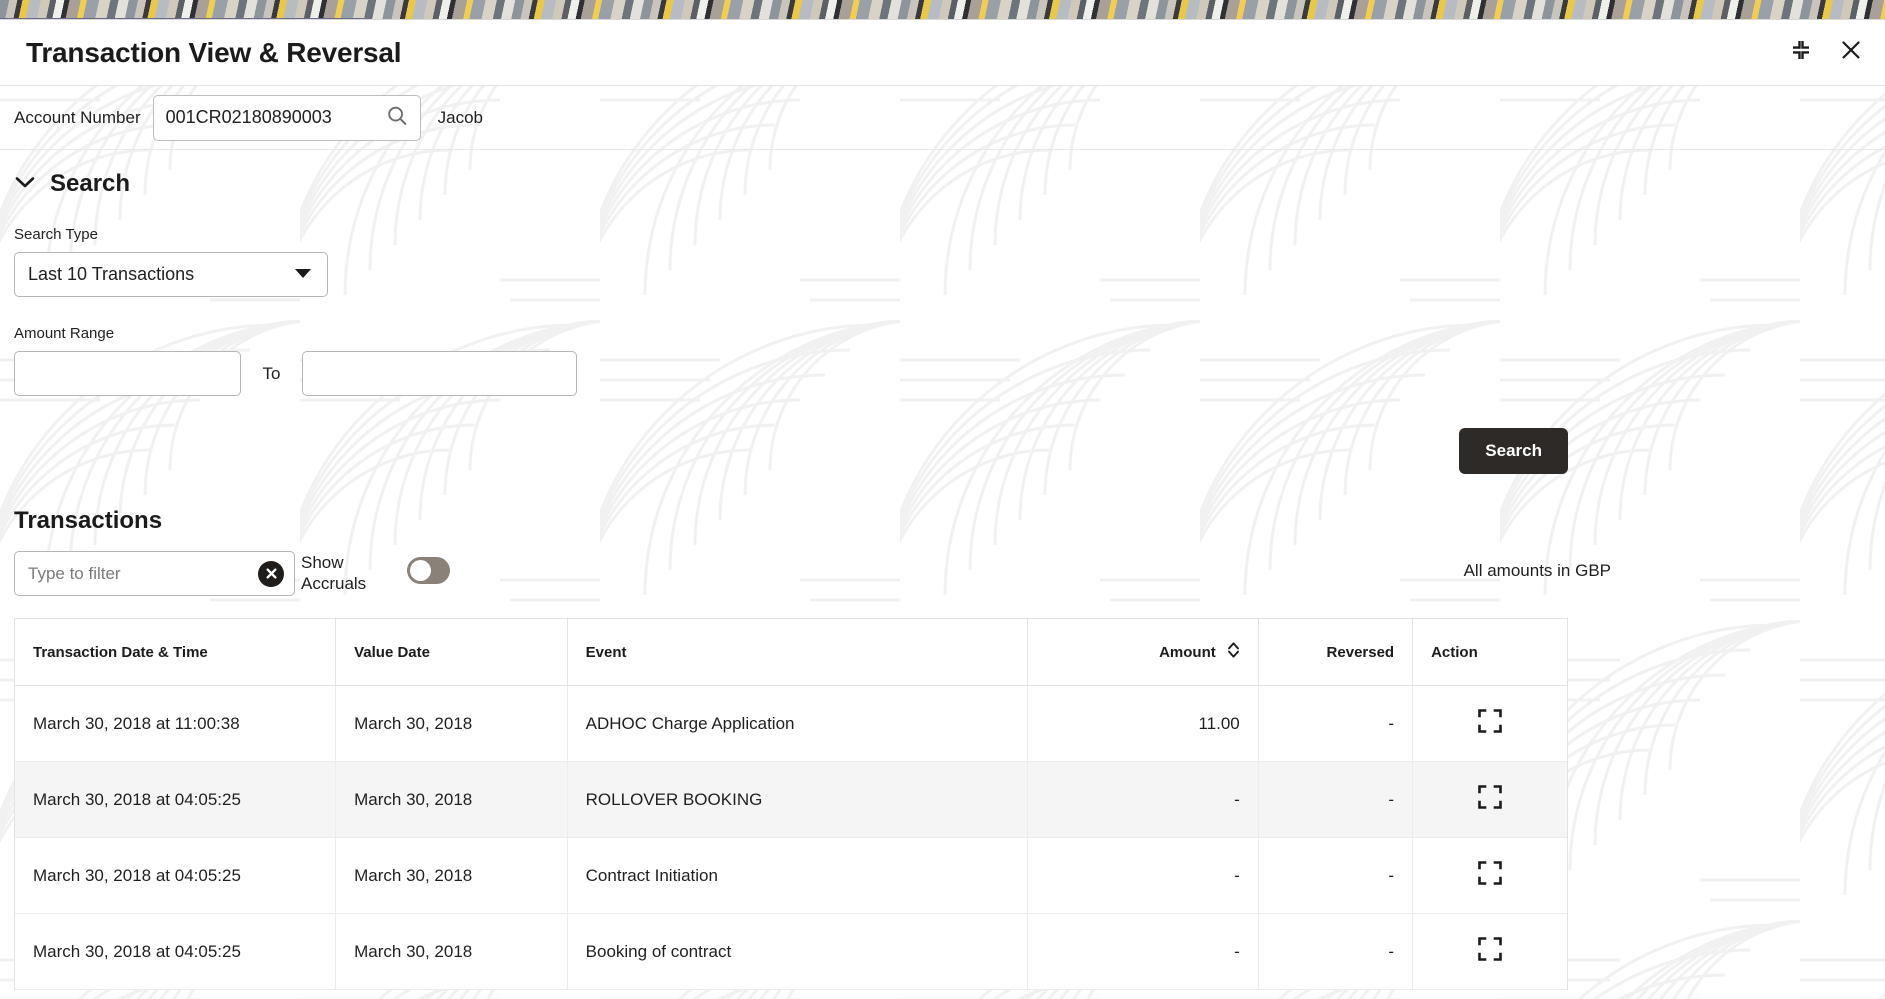 The image size is (1885, 999). I want to click on column-header-transaction-datetime: Transaction Date & Time, so click(176, 652).